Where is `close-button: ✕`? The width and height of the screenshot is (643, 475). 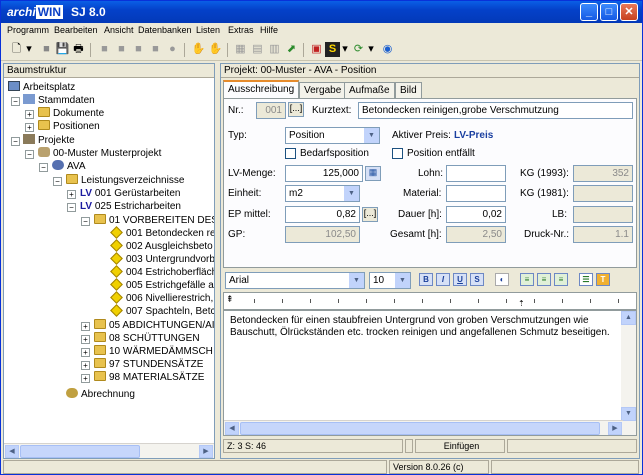 close-button: ✕ is located at coordinates (629, 12).